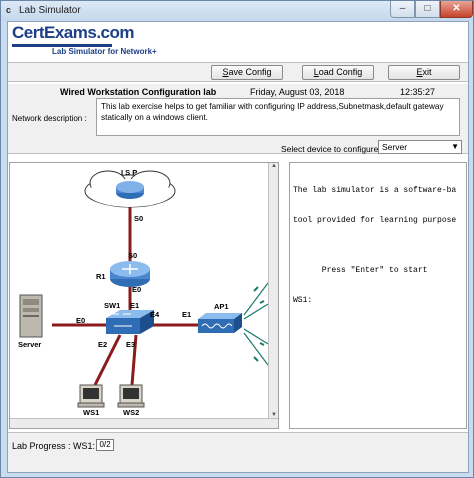  What do you see at coordinates (220, 323) in the screenshot?
I see `access-point-icon` at bounding box center [220, 323].